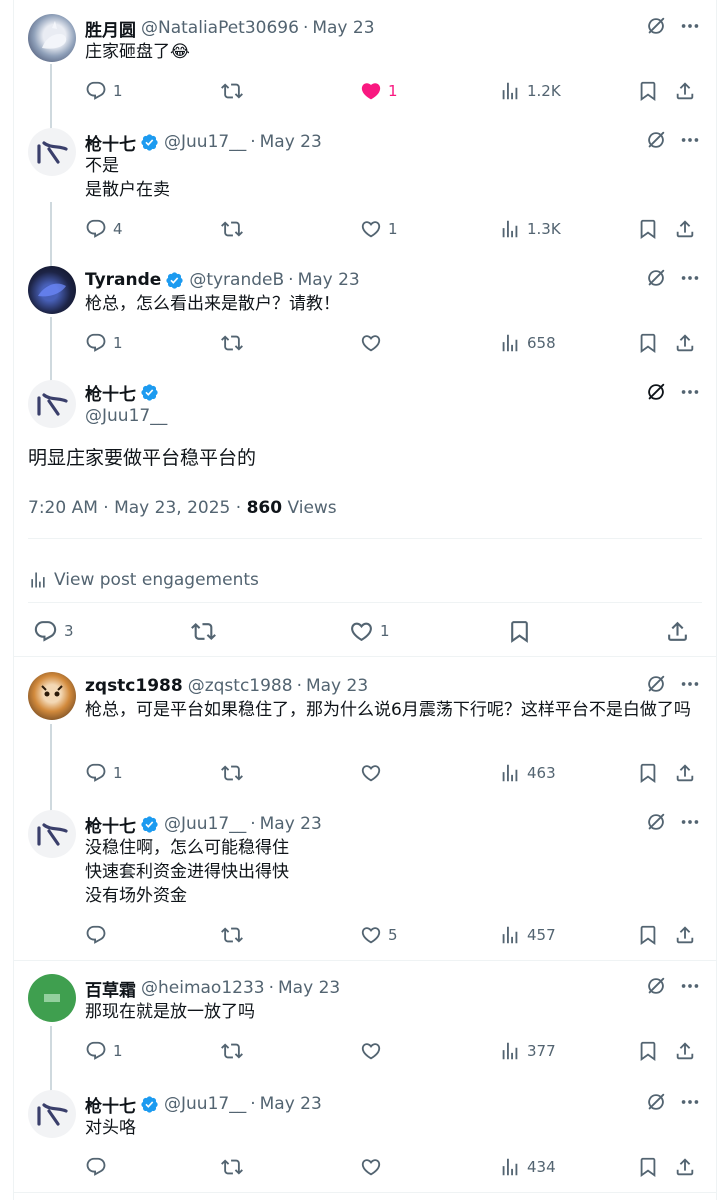  I want to click on views-button: 1.3K, so click(530, 229).